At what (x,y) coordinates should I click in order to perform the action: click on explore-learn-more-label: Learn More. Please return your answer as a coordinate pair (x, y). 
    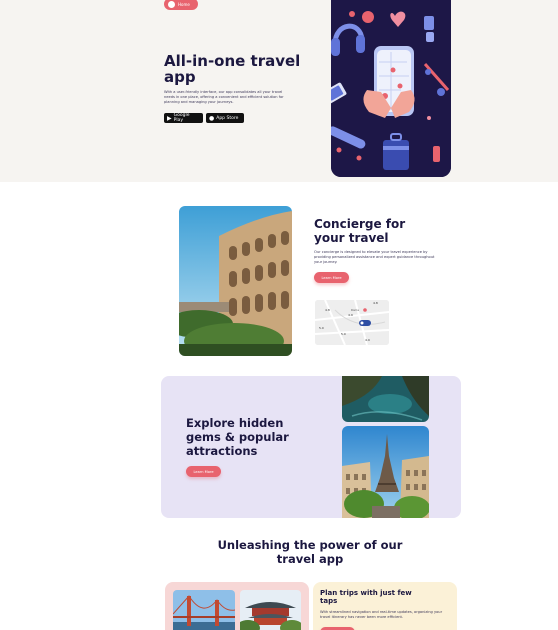
    Looking at the image, I should click on (203, 471).